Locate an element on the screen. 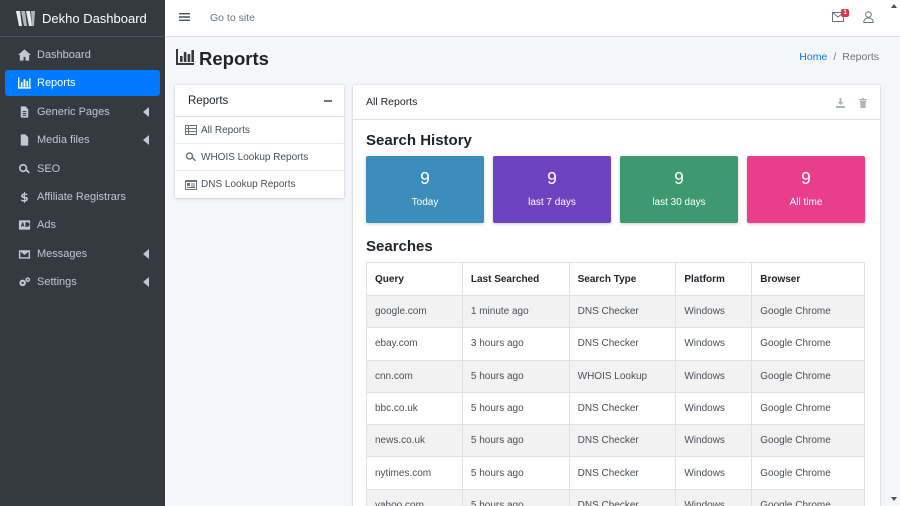  sidebar-item-label: Generic Pages is located at coordinates (73, 111).